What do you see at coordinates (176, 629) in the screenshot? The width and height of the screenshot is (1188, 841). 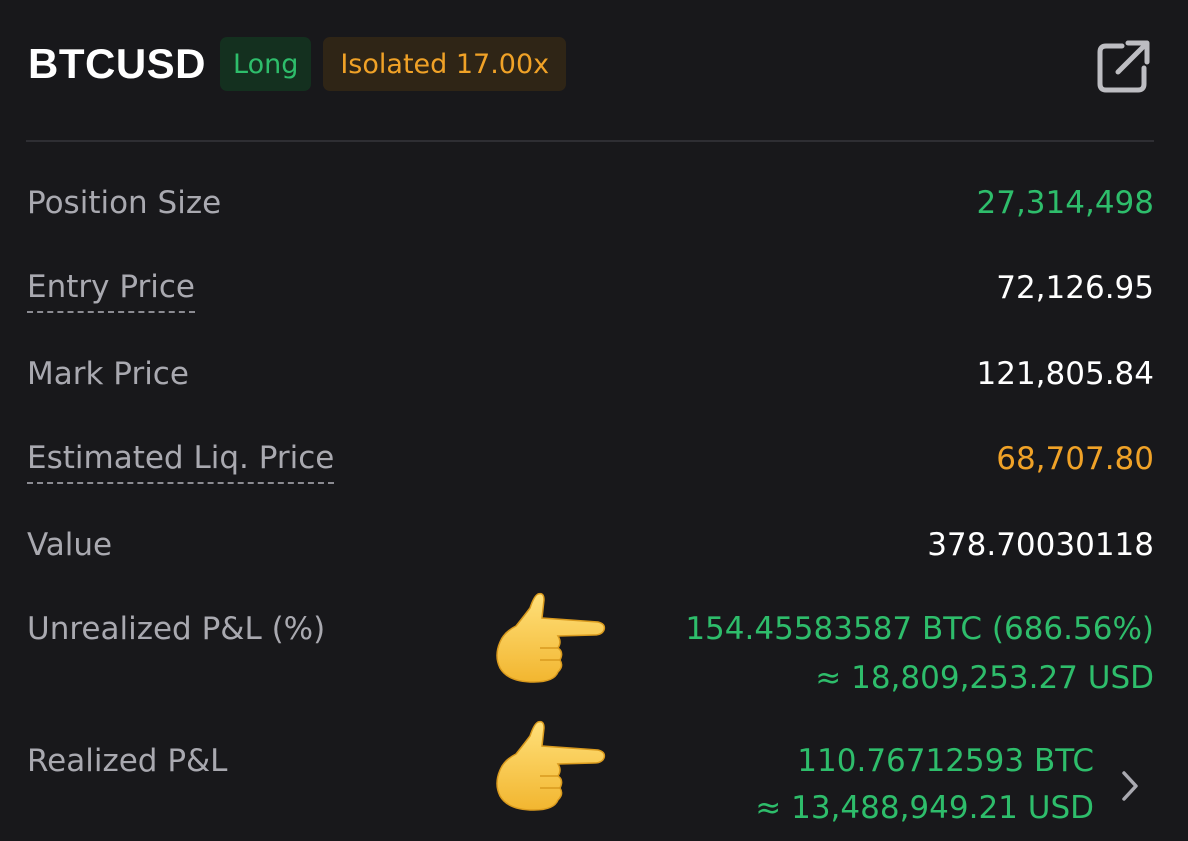 I see `unrealized-pnl-label: Unrealized P&L (%)` at bounding box center [176, 629].